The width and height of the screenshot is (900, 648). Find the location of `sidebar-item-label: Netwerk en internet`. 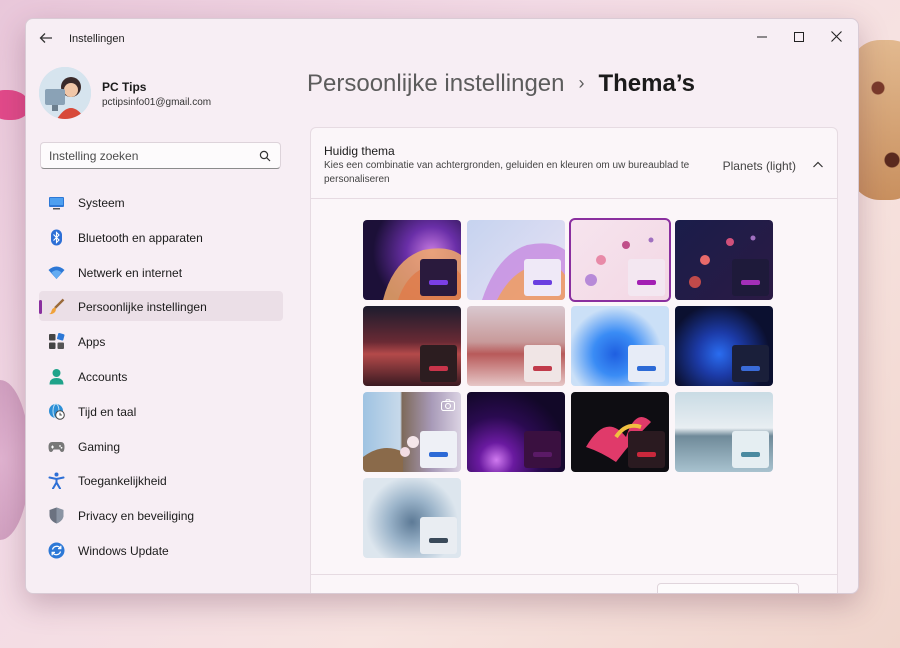

sidebar-item-label: Netwerk en internet is located at coordinates (130, 272).